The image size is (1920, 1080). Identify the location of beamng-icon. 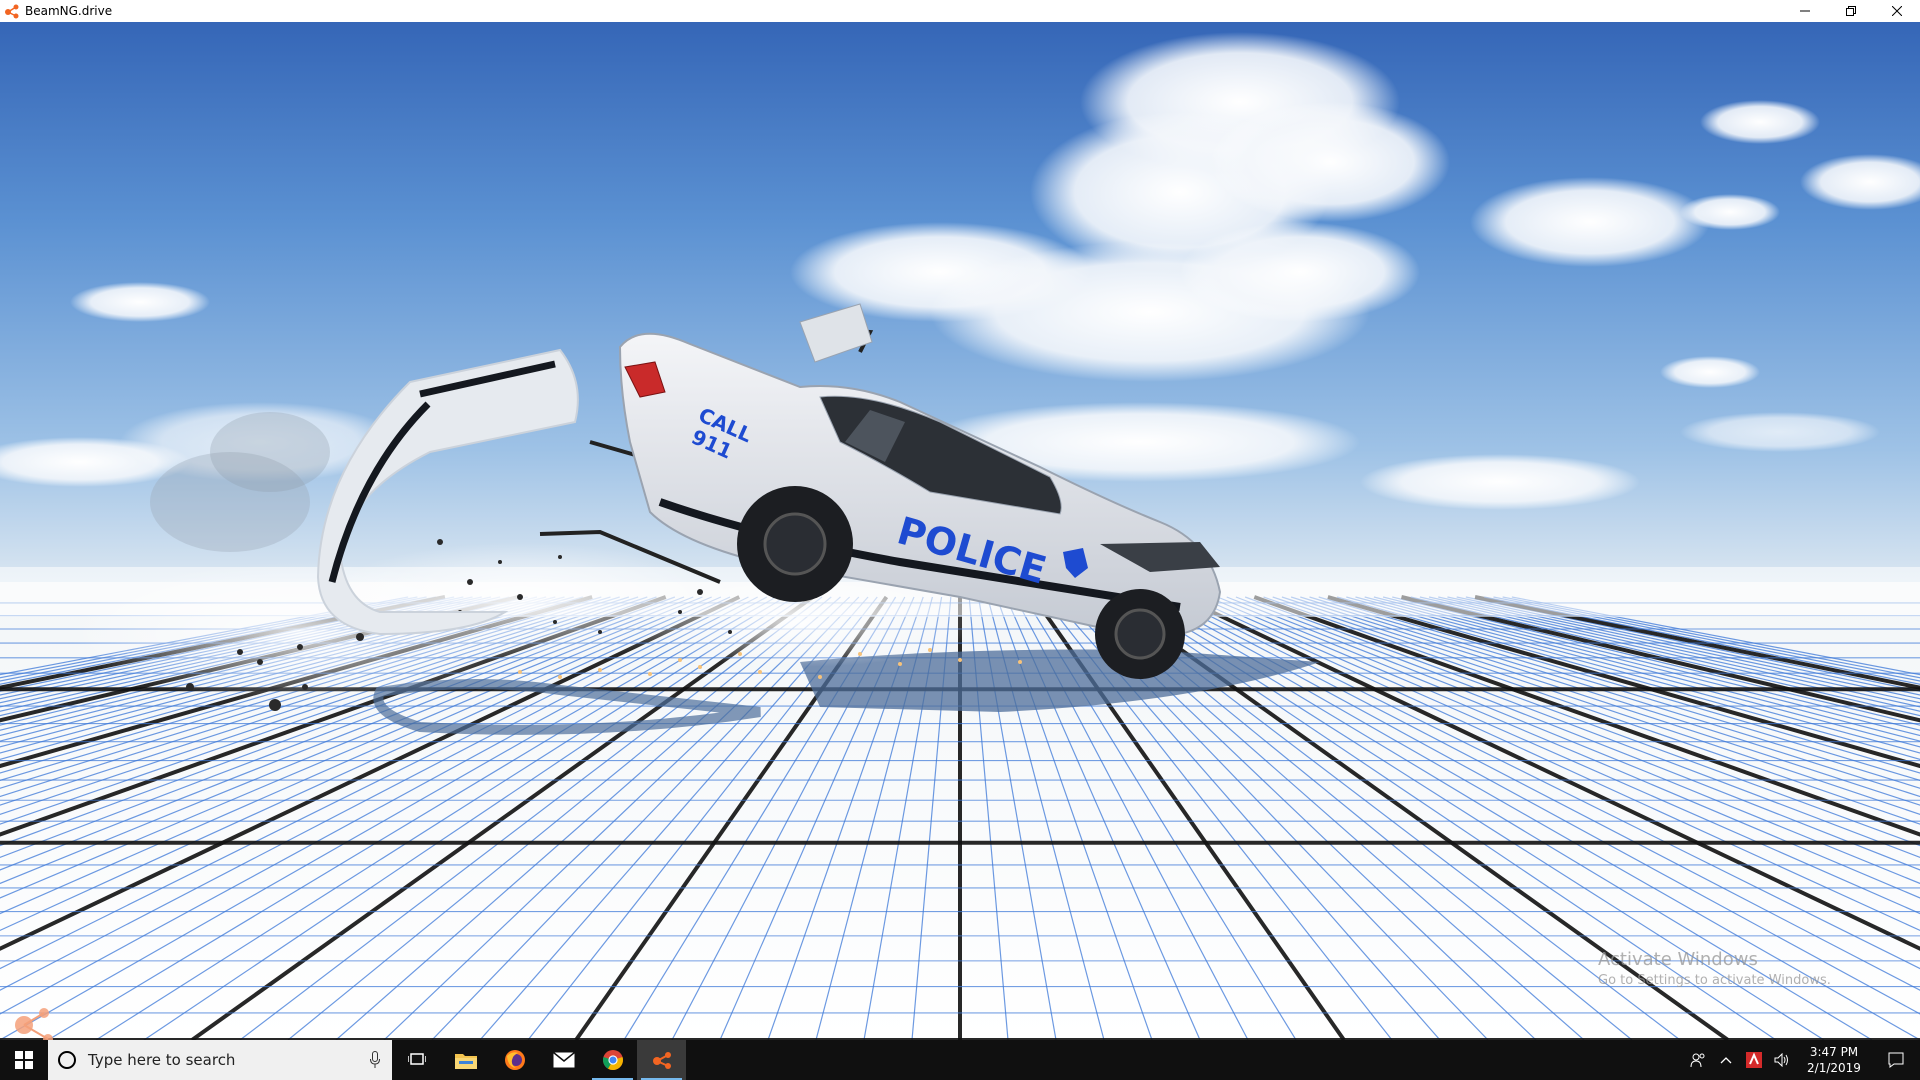
(661, 1060).